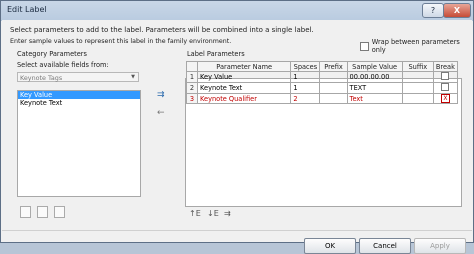 This screenshot has width=474, height=254. I want to click on row-number: 3, so click(192, 98).